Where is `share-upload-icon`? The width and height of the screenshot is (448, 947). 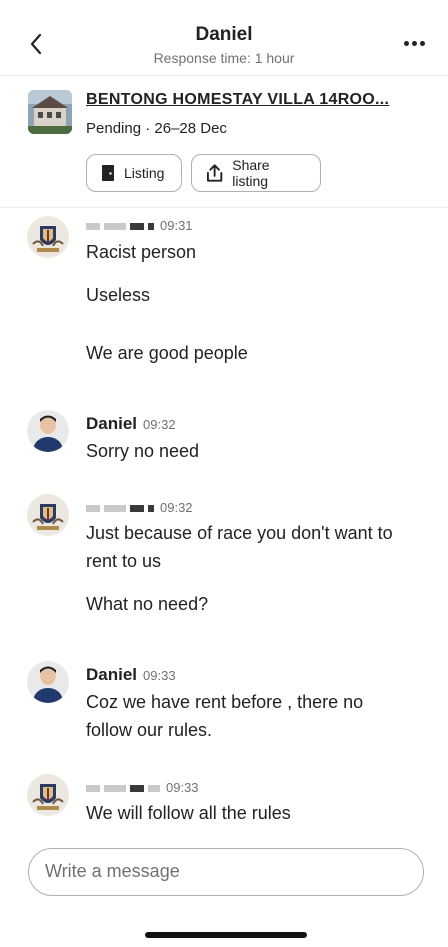
share-upload-icon is located at coordinates (214, 173).